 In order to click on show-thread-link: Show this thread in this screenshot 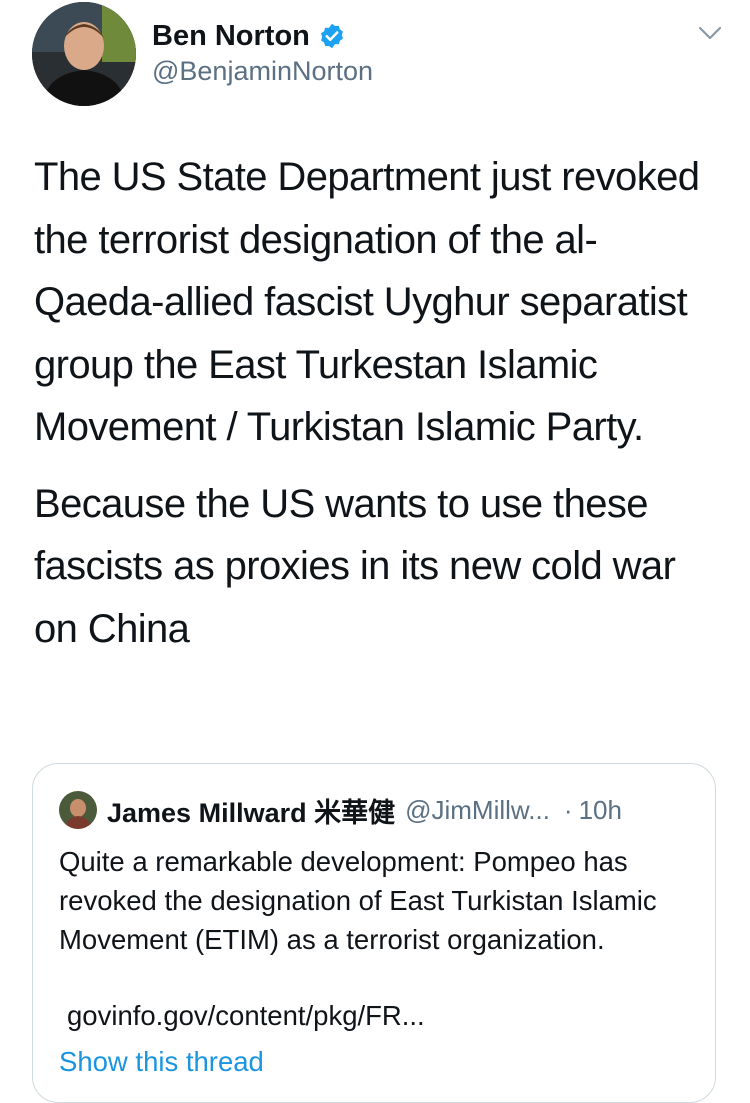, I will do `click(161, 1062)`.